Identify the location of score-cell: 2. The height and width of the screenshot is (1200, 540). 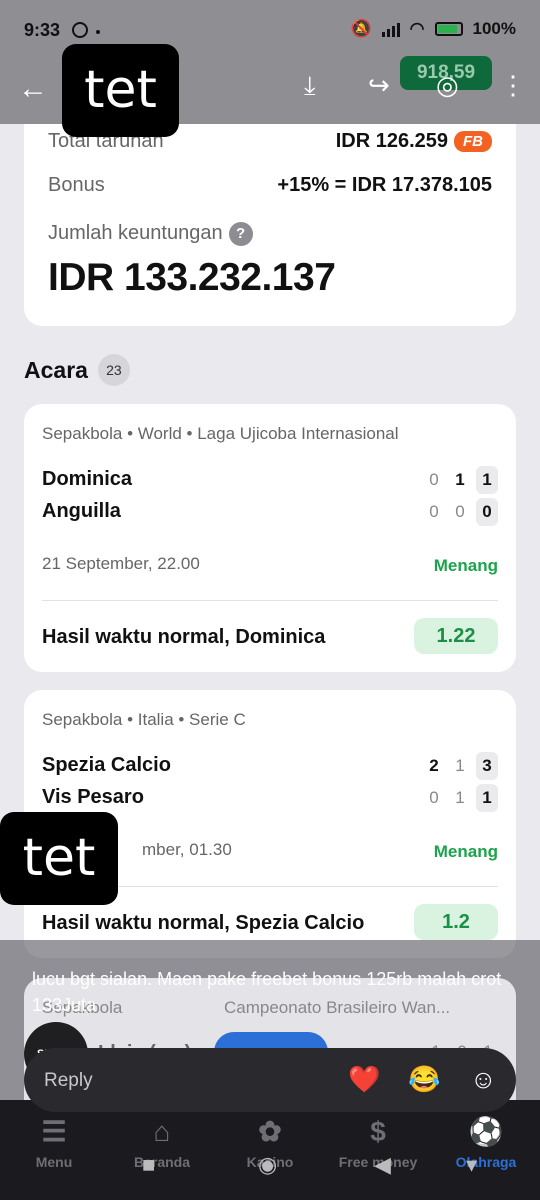
(434, 765).